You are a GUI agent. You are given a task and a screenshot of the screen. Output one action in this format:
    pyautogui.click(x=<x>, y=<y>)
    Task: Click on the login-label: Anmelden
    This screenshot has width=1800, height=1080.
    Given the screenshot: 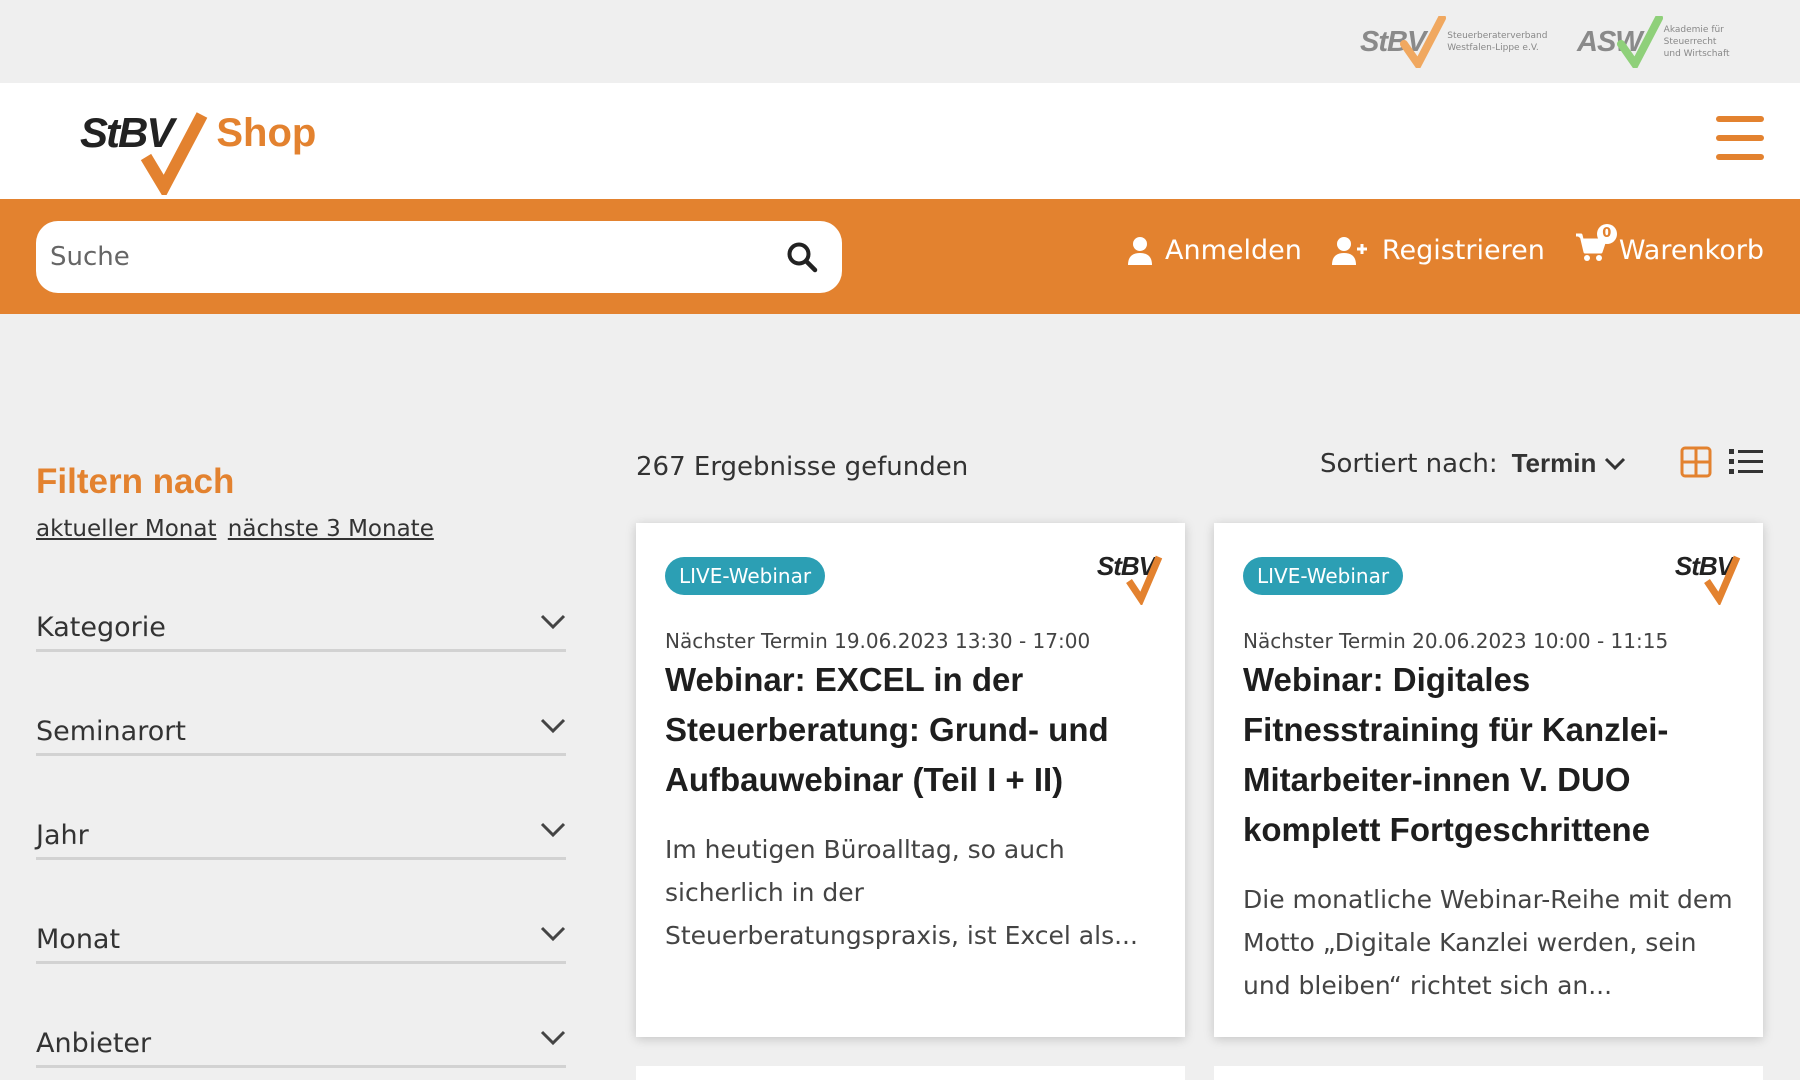 What is the action you would take?
    pyautogui.click(x=1233, y=250)
    